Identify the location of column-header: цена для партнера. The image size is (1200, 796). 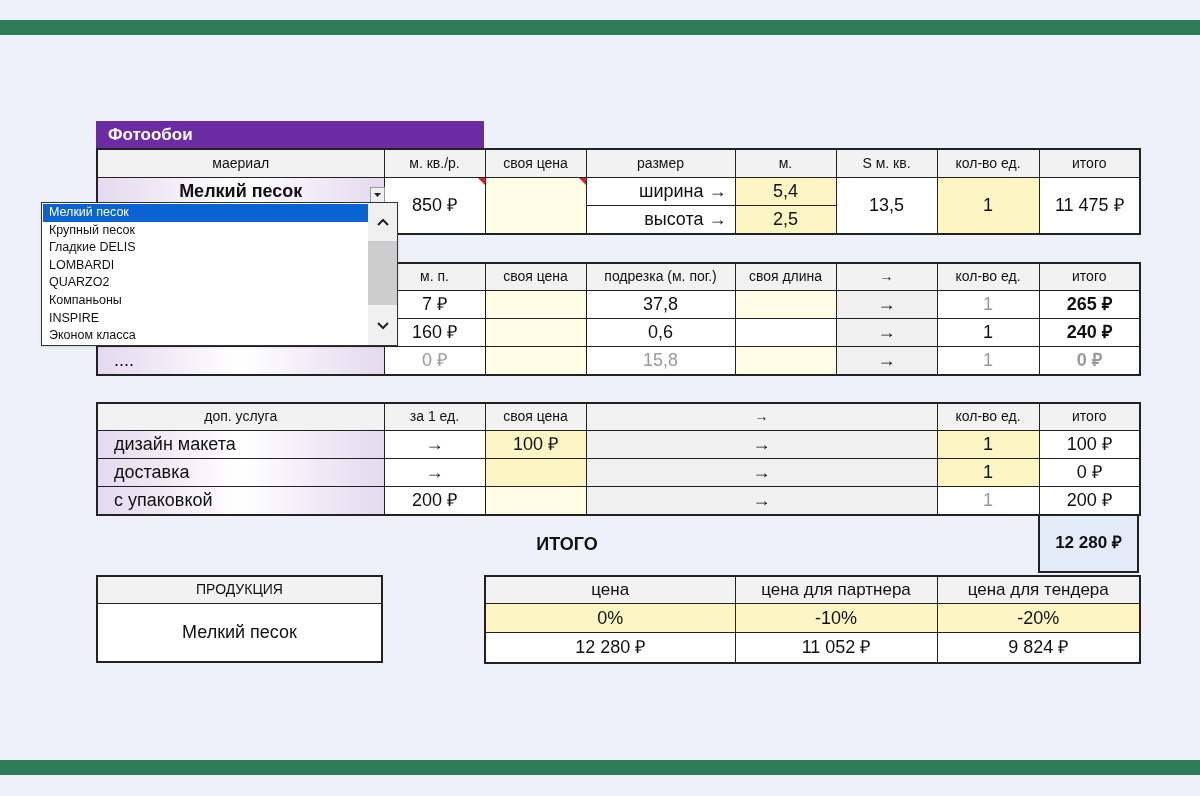
(836, 589).